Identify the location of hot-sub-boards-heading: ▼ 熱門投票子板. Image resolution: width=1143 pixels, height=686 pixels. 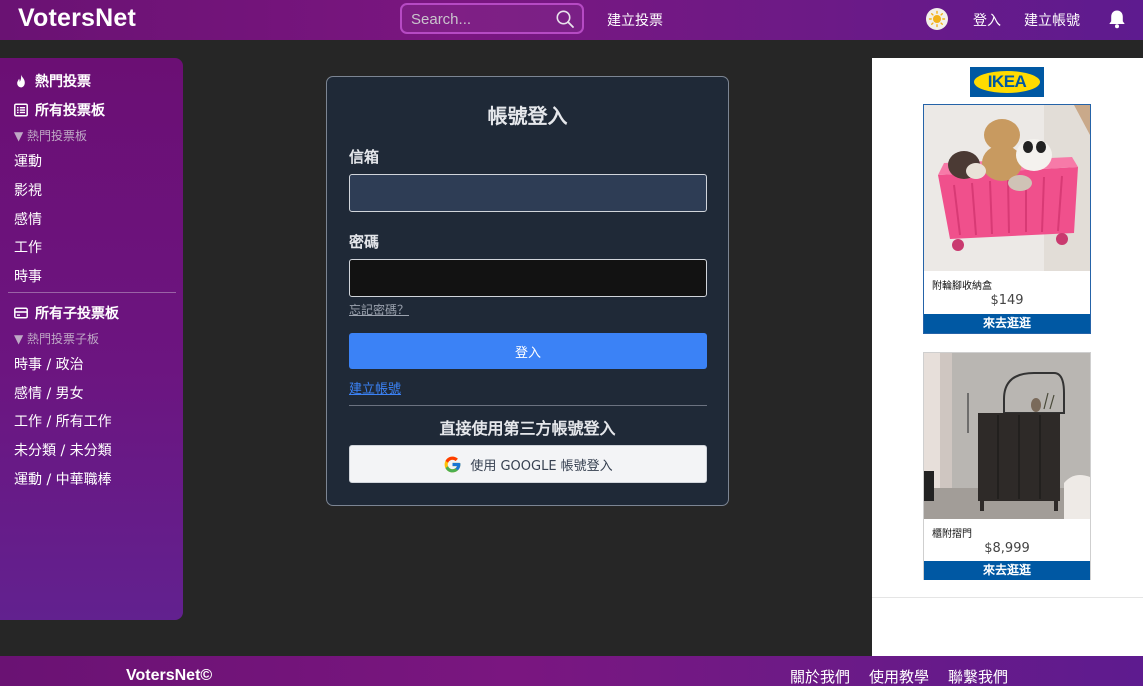
(56, 338).